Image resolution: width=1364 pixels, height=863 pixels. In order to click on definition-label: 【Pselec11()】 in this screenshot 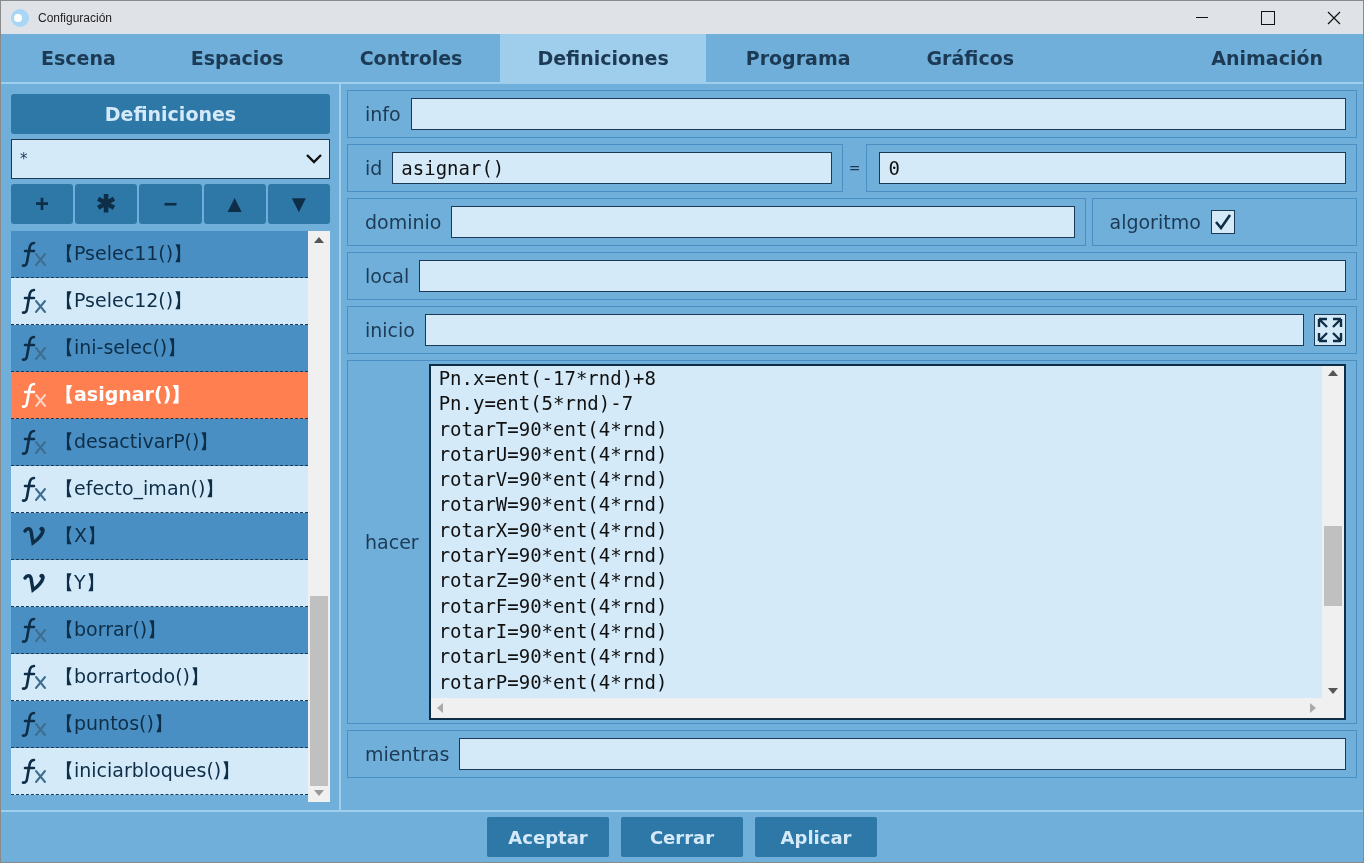, I will do `click(124, 253)`.